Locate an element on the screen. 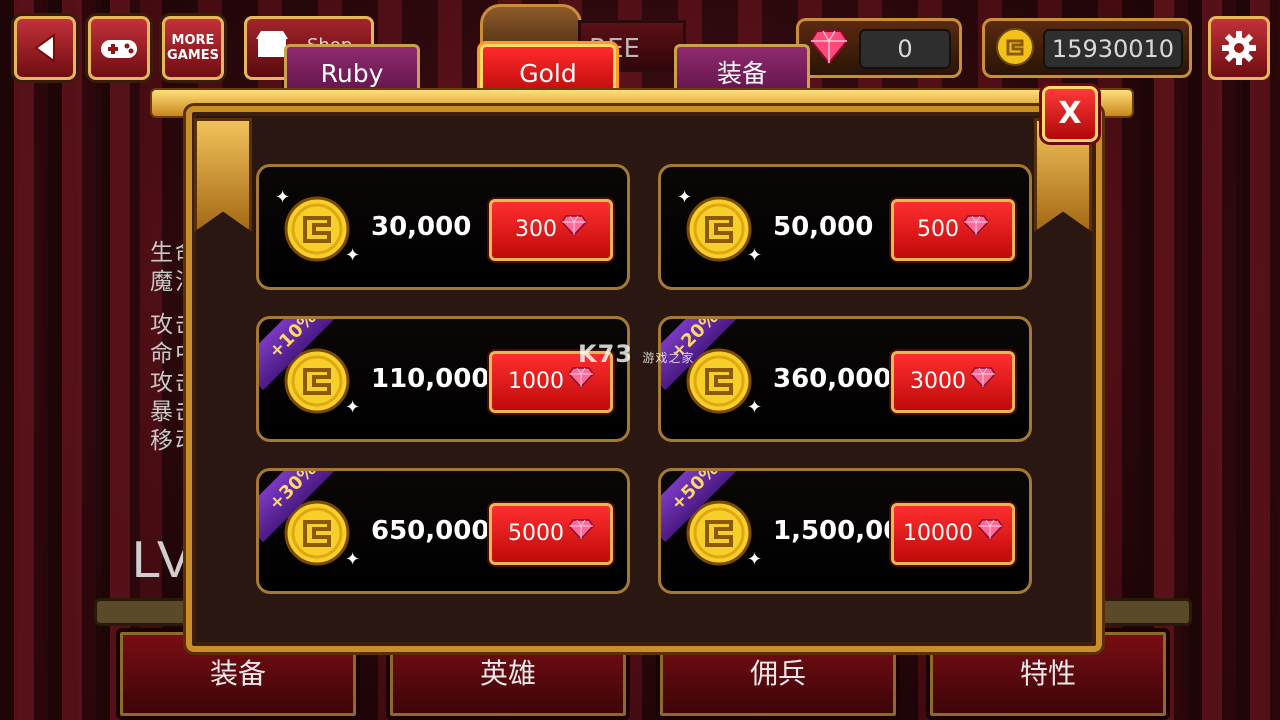 The width and height of the screenshot is (1280, 720). gold-counter: 15930010 is located at coordinates (1087, 48).